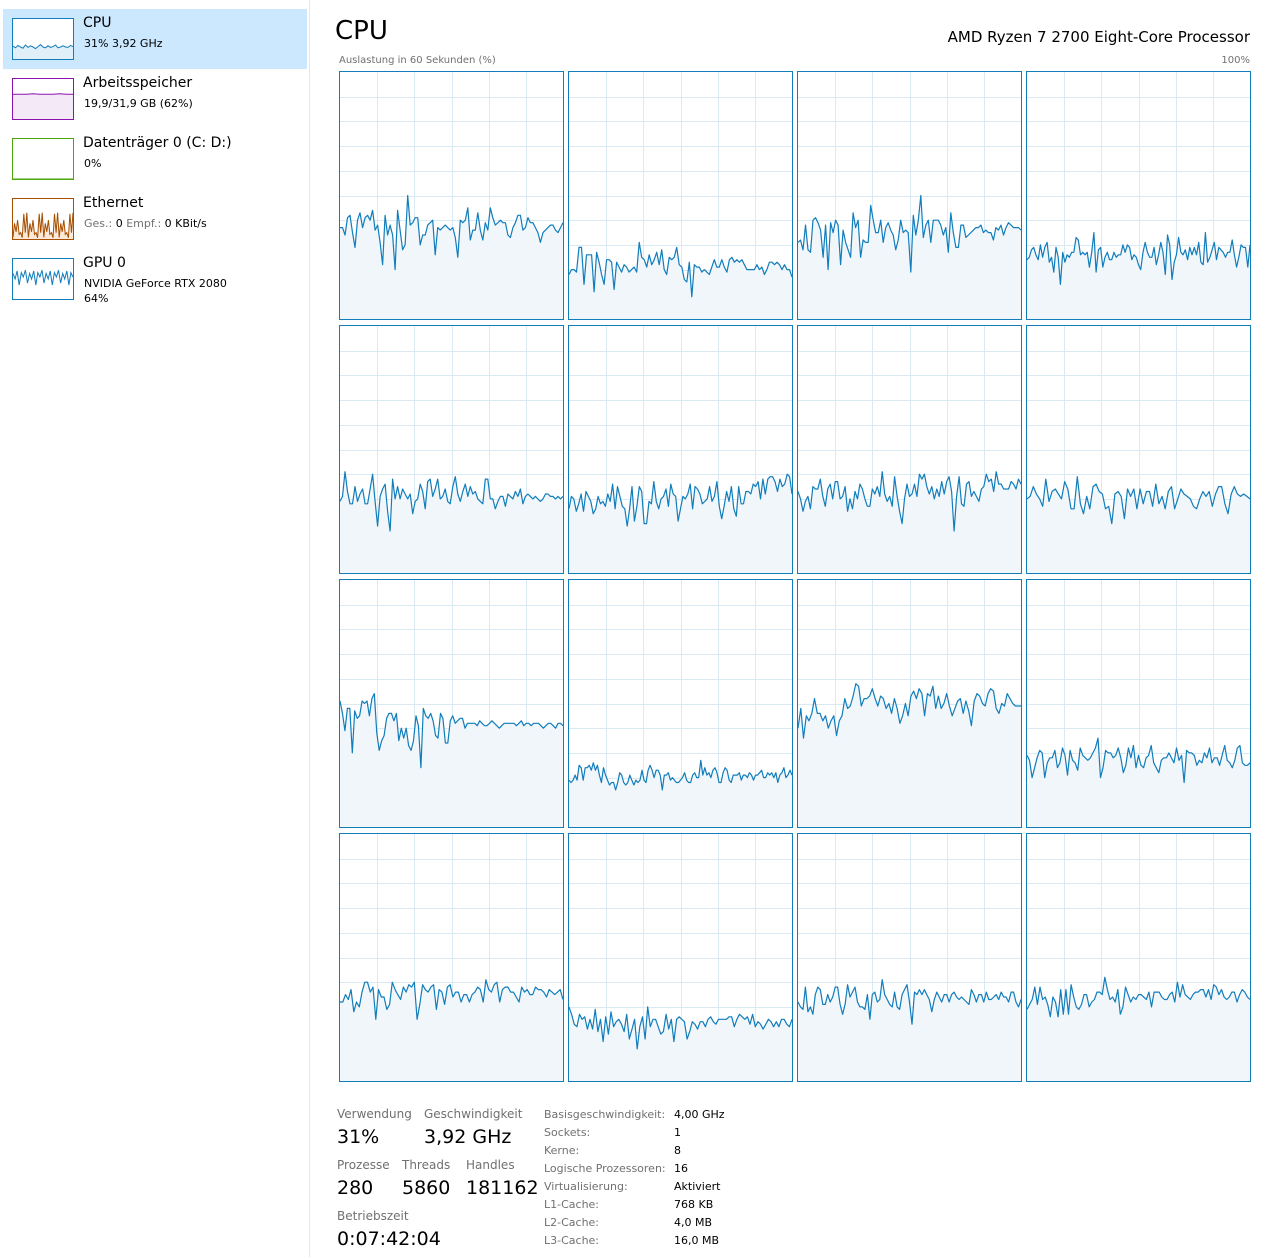 The image size is (1272, 1257). Describe the element at coordinates (389, 1239) in the screenshot. I see `uptime-value: 0:07:42:04` at that location.